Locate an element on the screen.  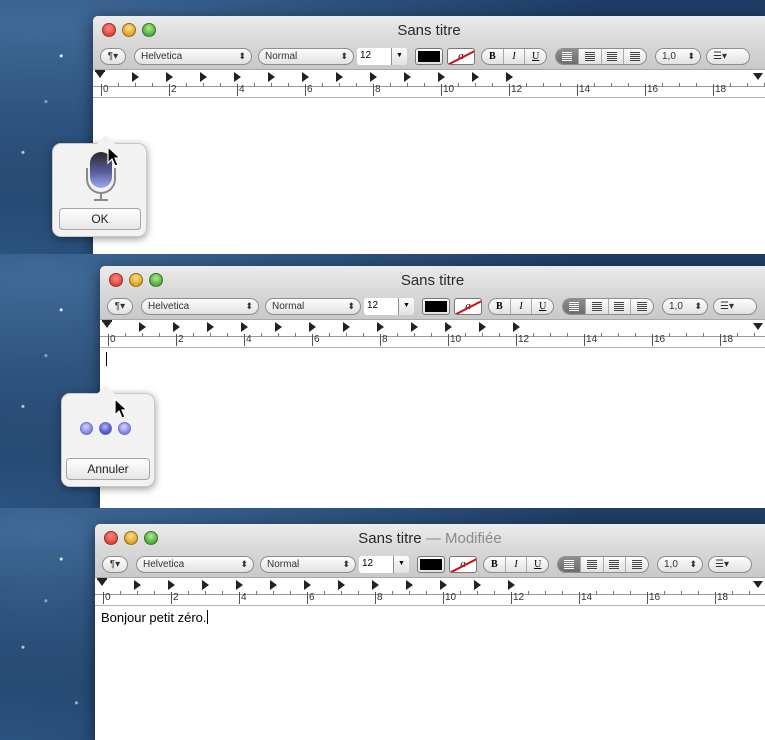
document-area: Bonjour petit zéro. is located at coordinates (430, 615).